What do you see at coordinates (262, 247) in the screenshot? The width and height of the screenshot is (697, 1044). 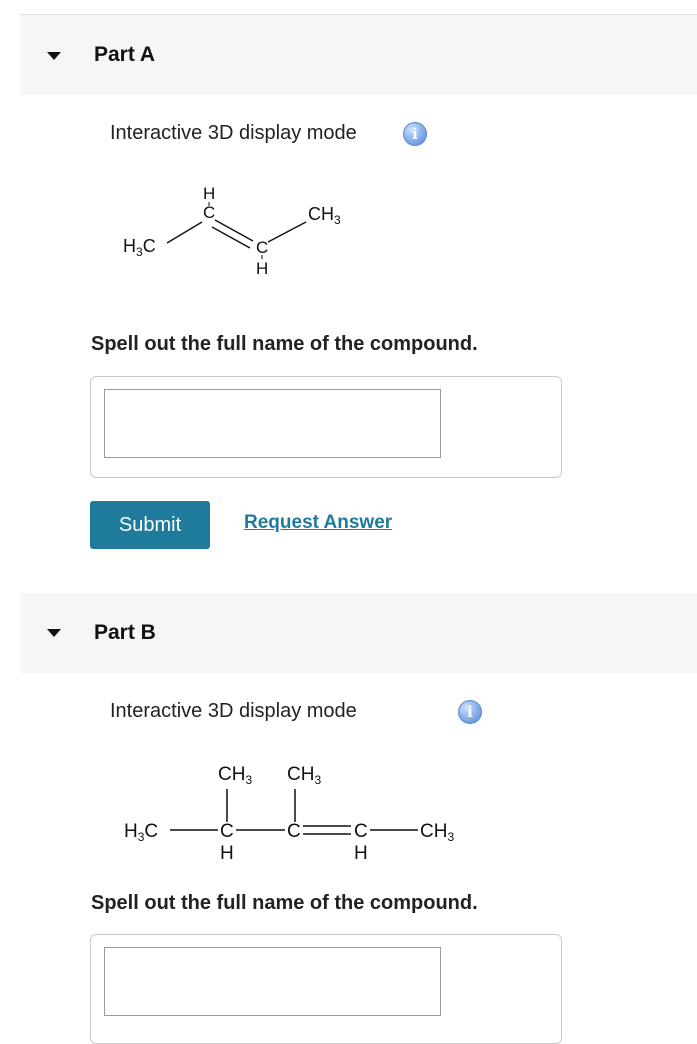 I see `atom-c-lower: C` at bounding box center [262, 247].